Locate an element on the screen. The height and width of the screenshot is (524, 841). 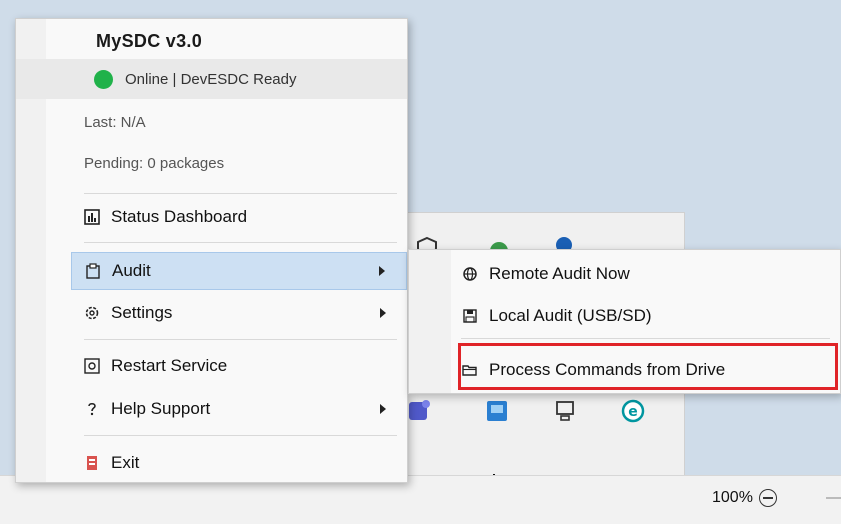
status-text: Online | DevESDC Ready is located at coordinates (211, 79).